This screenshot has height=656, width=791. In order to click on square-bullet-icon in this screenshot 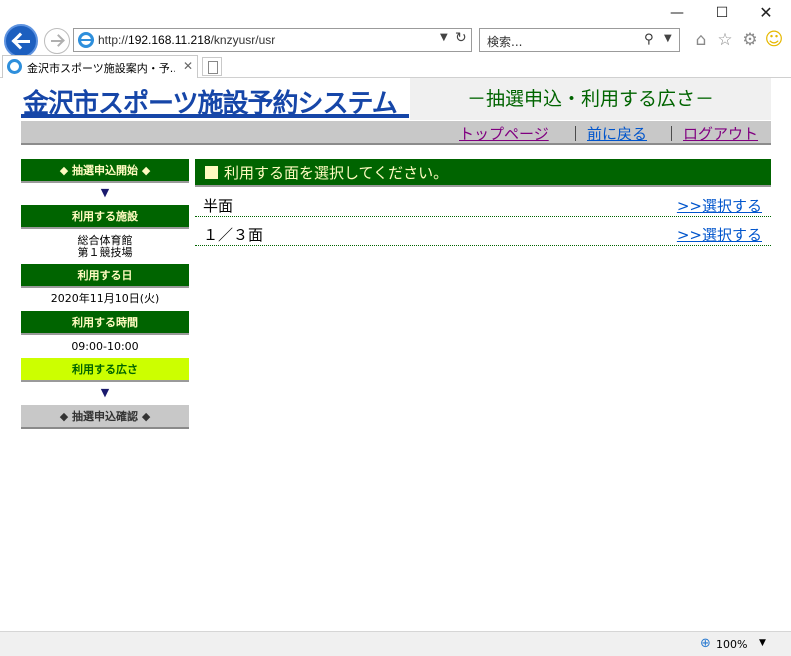, I will do `click(211, 172)`.